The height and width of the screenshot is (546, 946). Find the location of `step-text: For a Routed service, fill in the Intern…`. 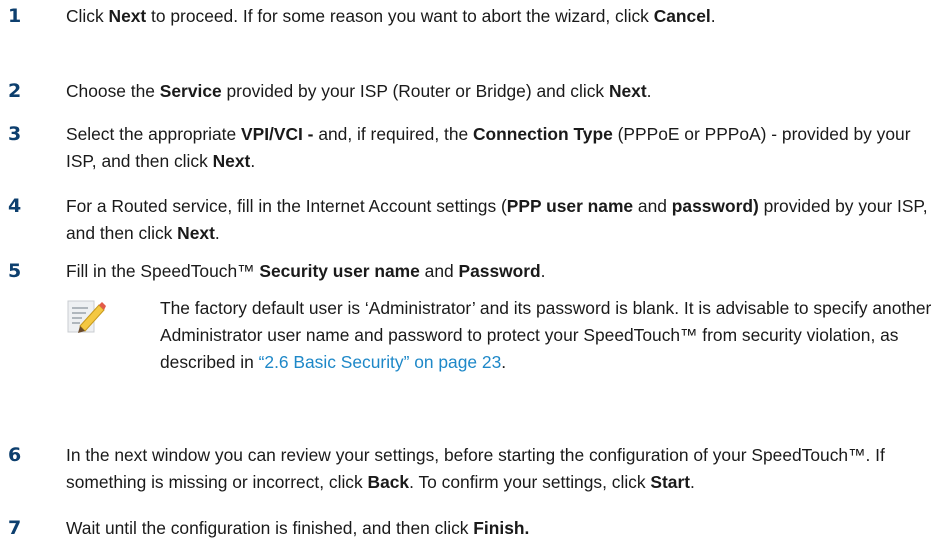

step-text: For a Routed service, fill in the Intern… is located at coordinates (497, 219).